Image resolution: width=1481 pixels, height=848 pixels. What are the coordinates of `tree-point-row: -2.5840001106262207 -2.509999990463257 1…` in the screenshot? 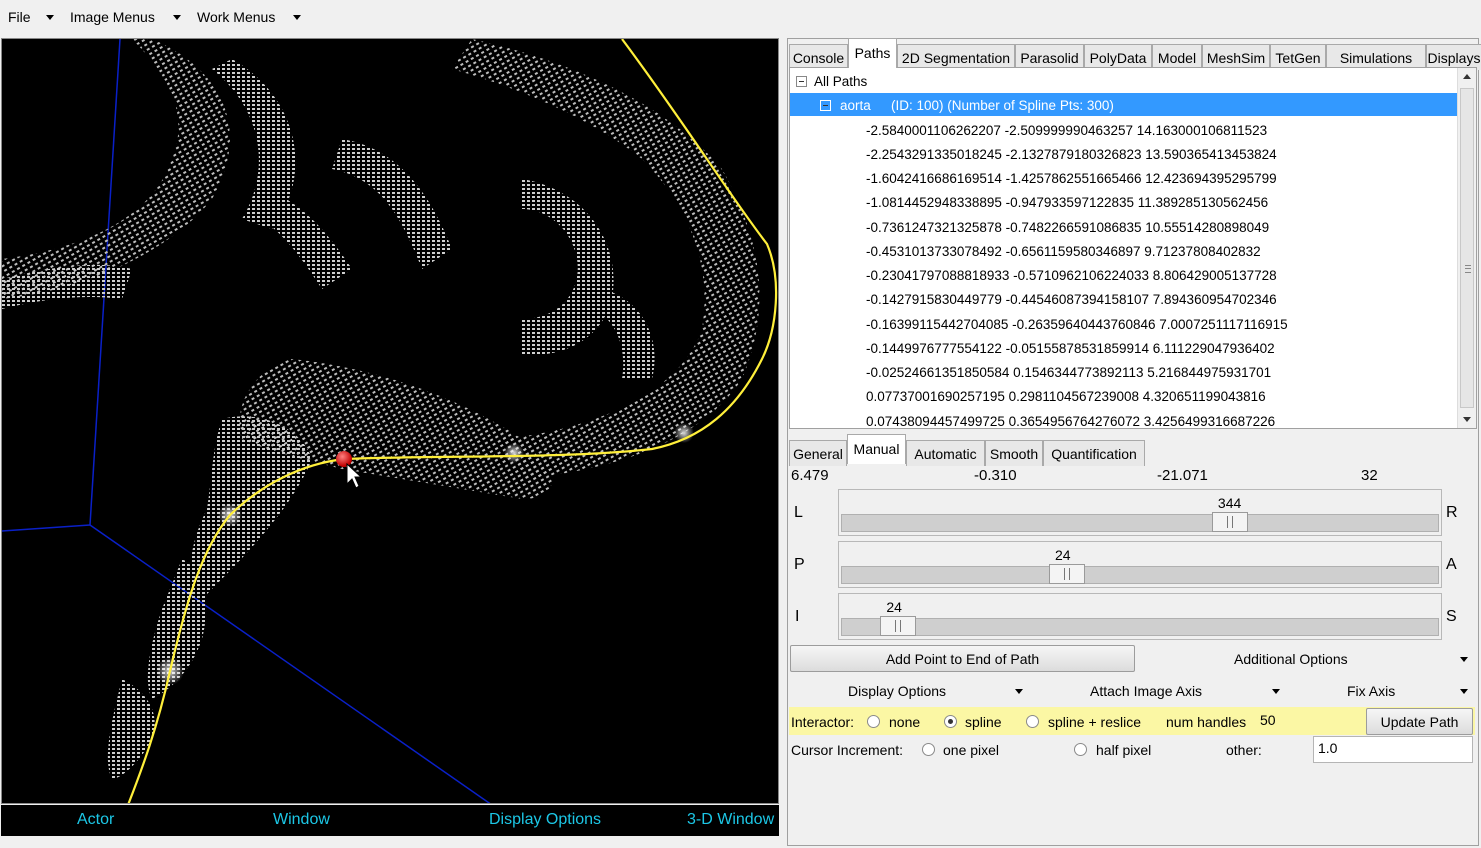 It's located at (1066, 135).